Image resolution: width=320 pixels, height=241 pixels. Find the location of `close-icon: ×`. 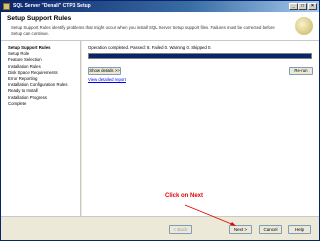

close-icon: × is located at coordinates (312, 6).